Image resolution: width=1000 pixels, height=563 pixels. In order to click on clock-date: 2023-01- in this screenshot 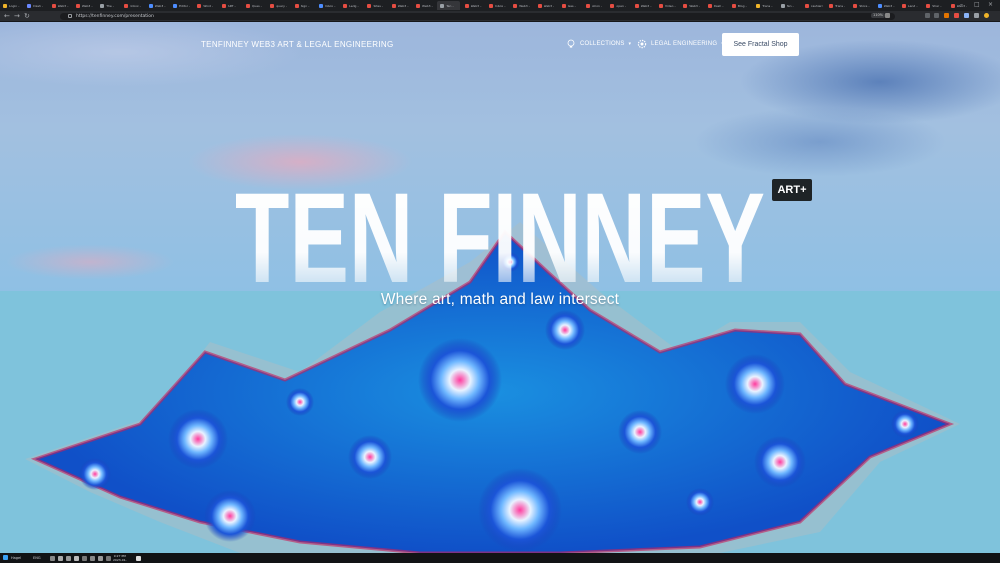, I will do `click(120, 559)`.